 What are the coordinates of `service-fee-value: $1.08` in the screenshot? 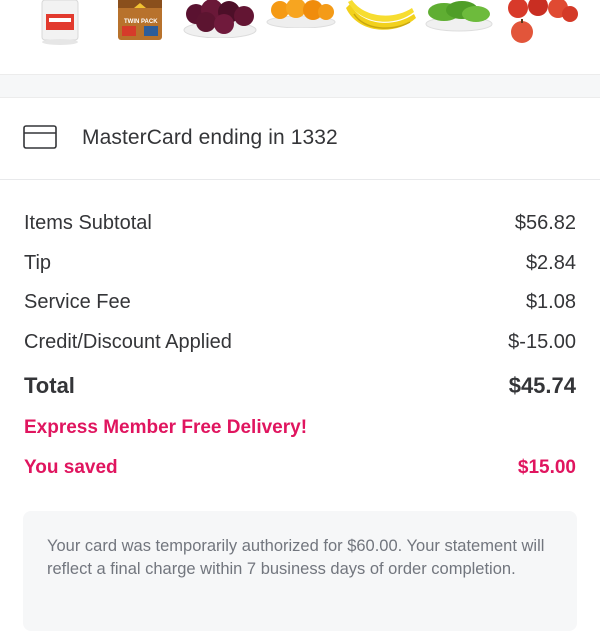 It's located at (550, 302).